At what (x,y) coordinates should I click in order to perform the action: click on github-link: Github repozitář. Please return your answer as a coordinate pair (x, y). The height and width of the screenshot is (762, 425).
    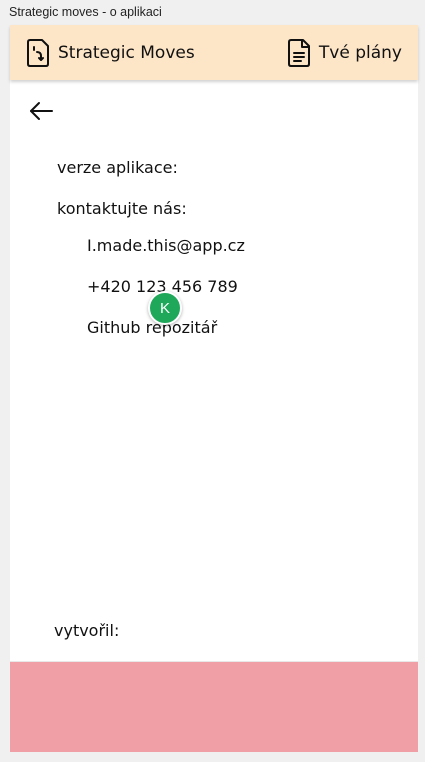
    Looking at the image, I should click on (152, 327).